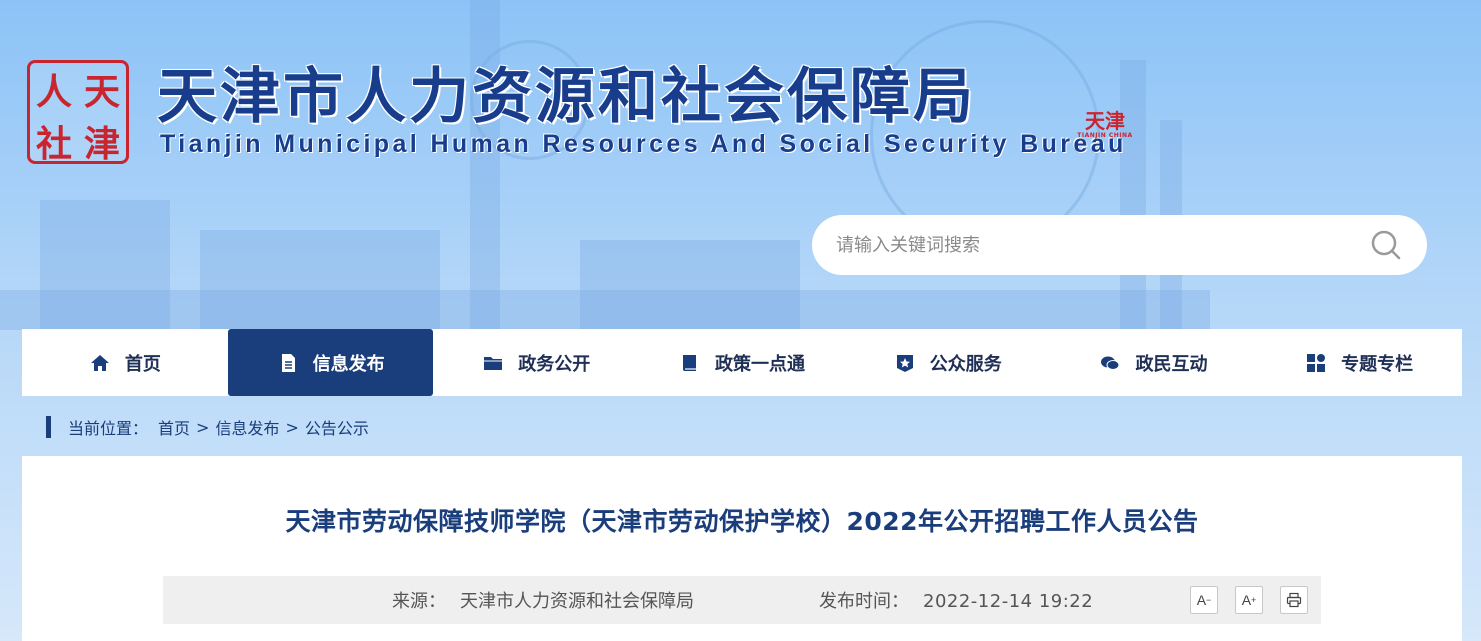 This screenshot has height=641, width=1481. Describe the element at coordinates (1105, 135) in the screenshot. I see `stamp-subtext: TIANJIN CHINA` at that location.